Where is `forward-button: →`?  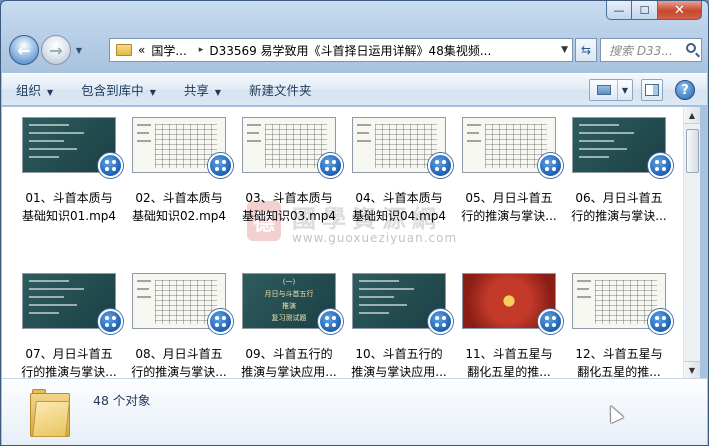
forward-button: → is located at coordinates (56, 50).